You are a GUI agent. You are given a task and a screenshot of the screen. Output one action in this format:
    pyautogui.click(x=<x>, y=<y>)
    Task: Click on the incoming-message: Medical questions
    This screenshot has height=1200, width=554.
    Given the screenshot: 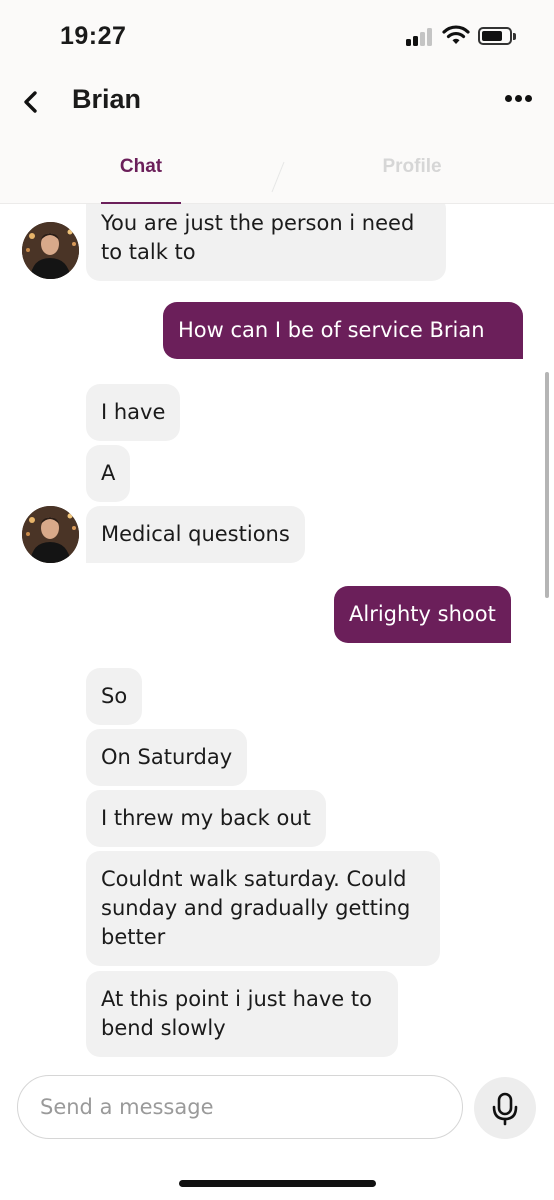 What is the action you would take?
    pyautogui.click(x=195, y=534)
    